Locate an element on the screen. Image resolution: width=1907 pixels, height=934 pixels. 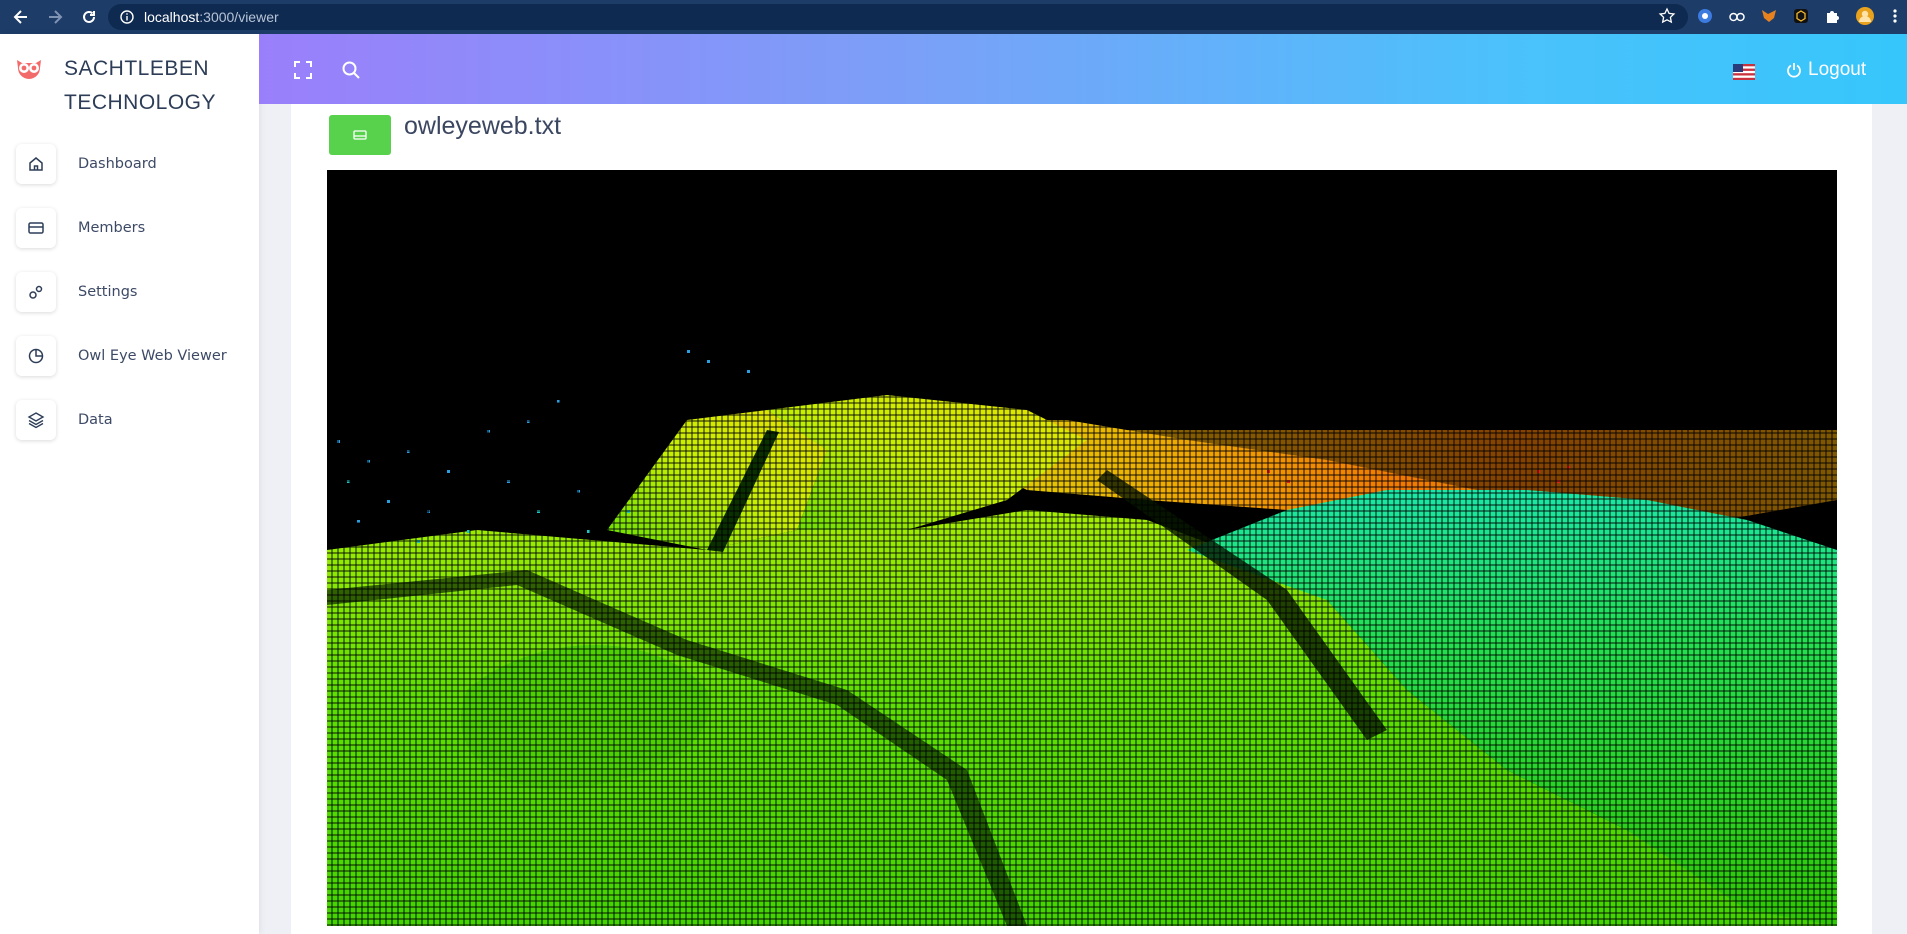
sidebar-item-owl-eye-web-viewer: Owl Eye Web Viewer is located at coordinates (131, 356).